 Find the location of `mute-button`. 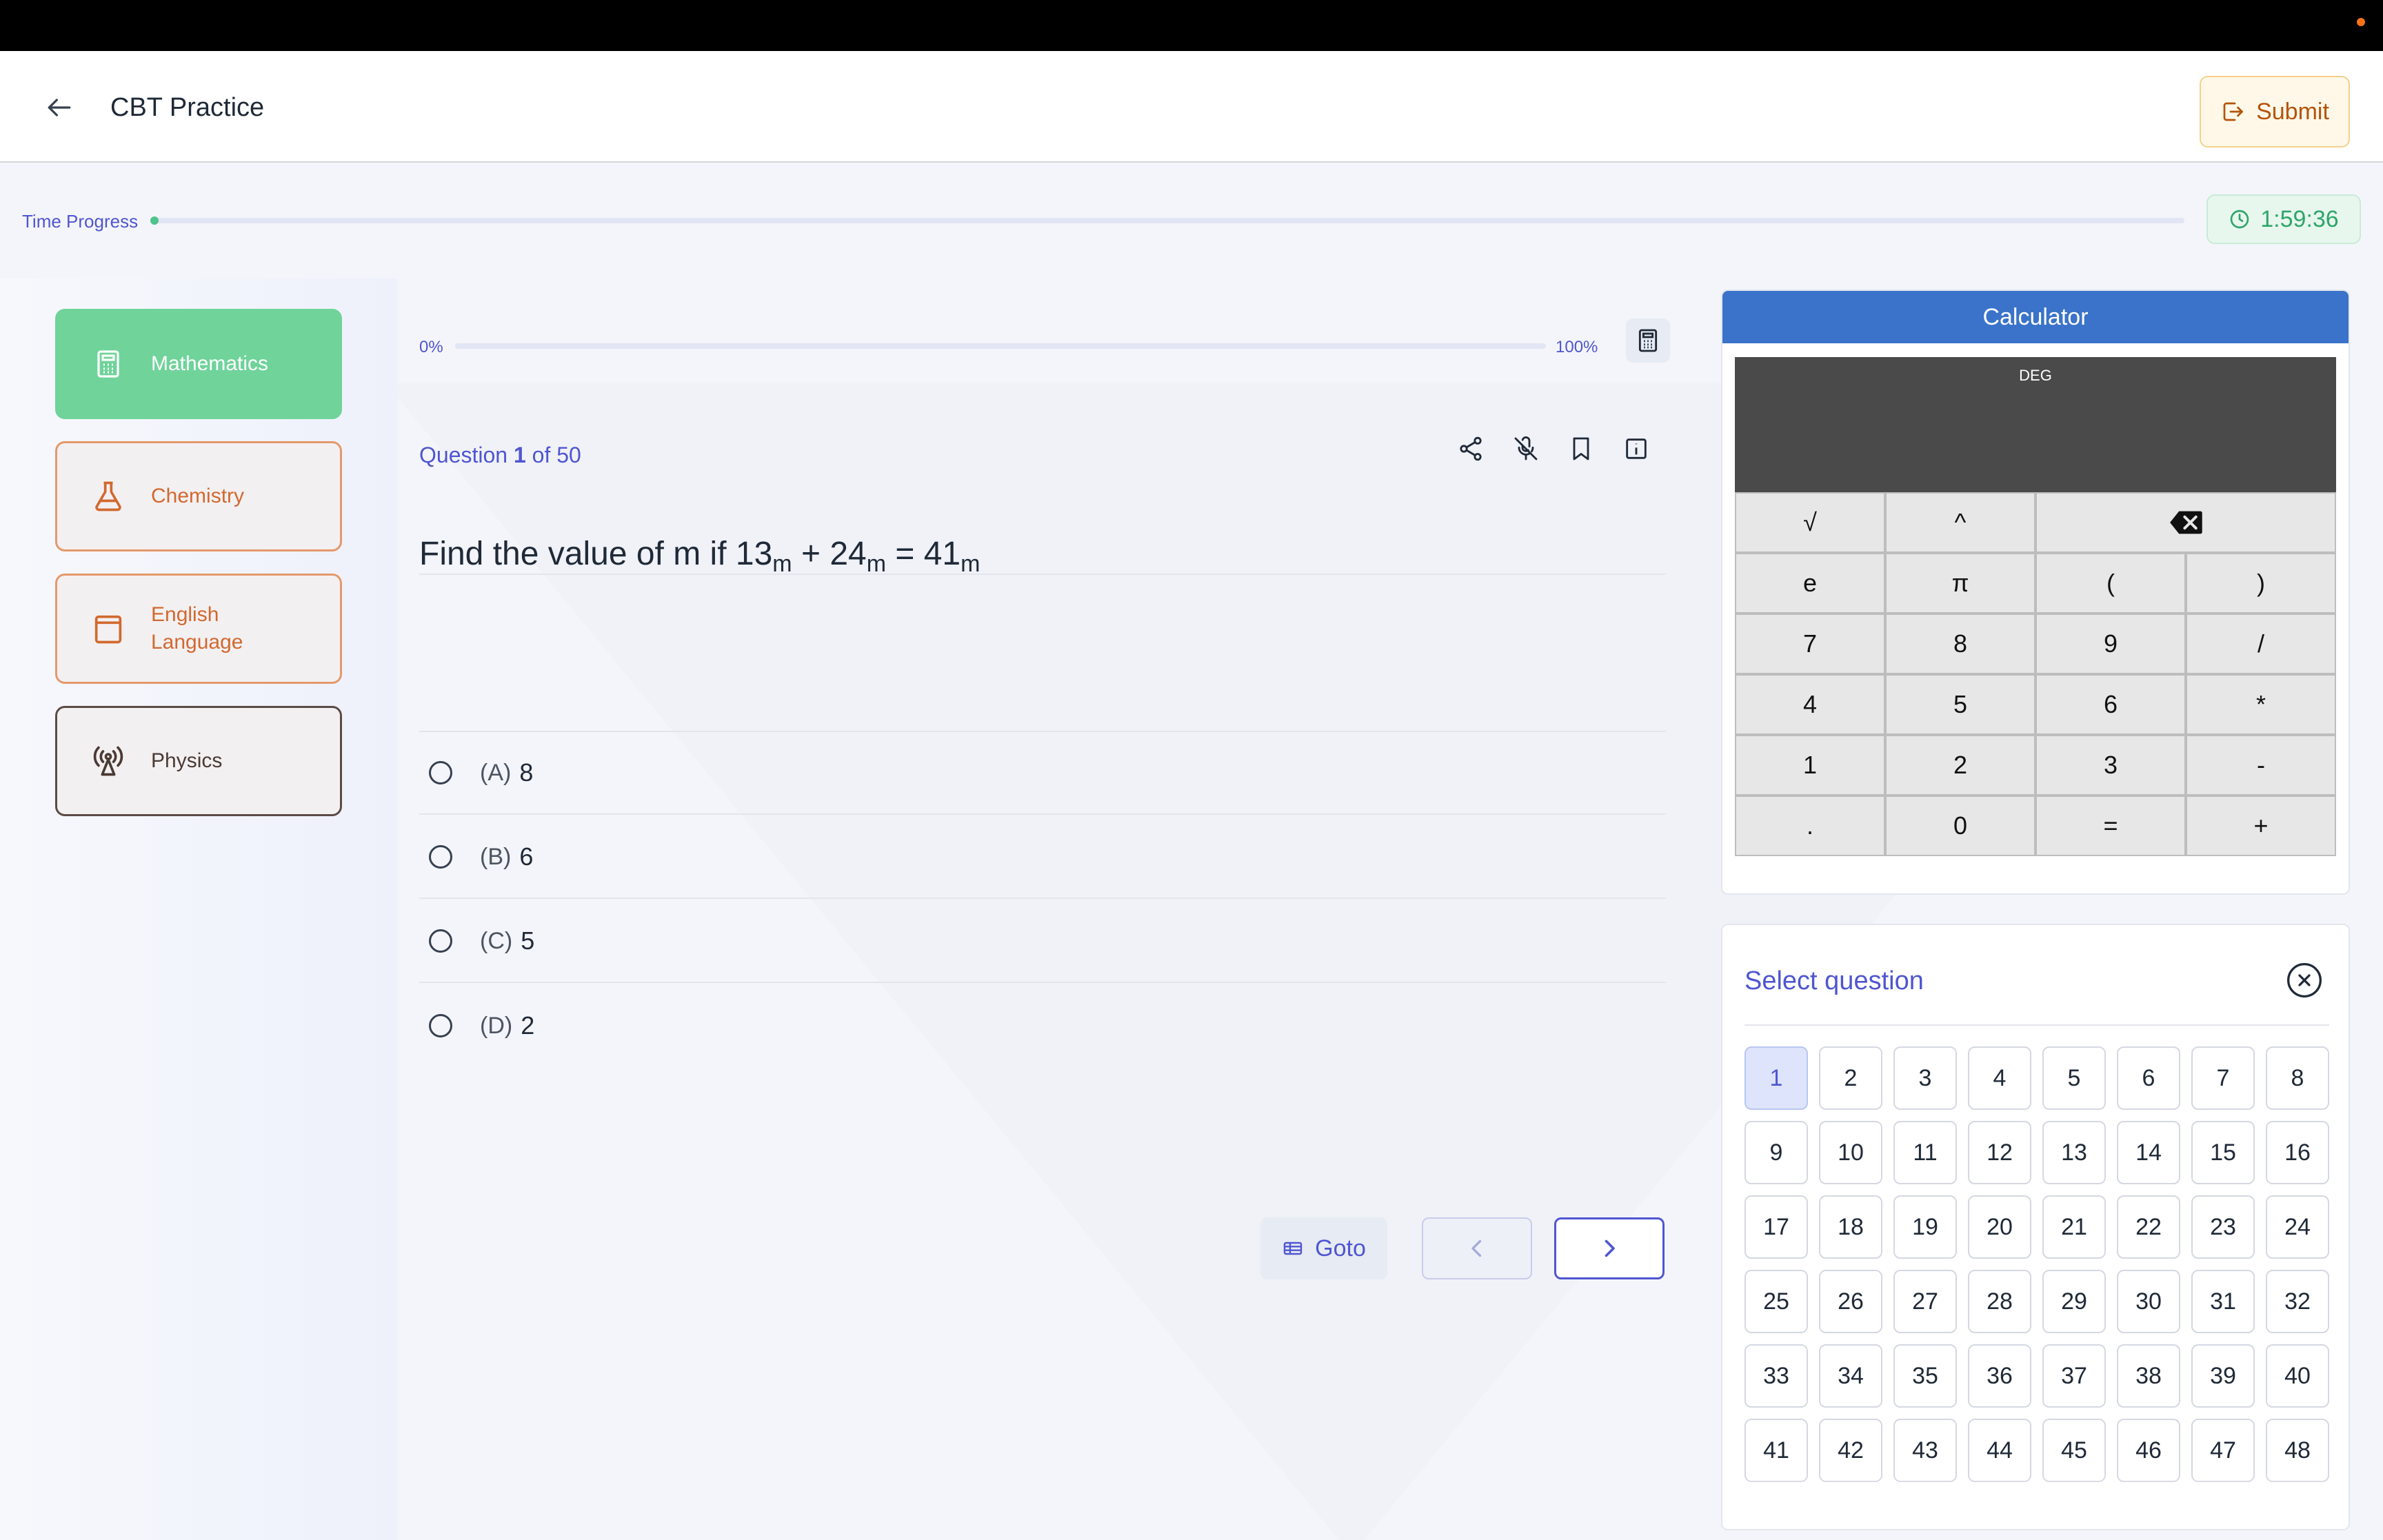

mute-button is located at coordinates (1526, 449).